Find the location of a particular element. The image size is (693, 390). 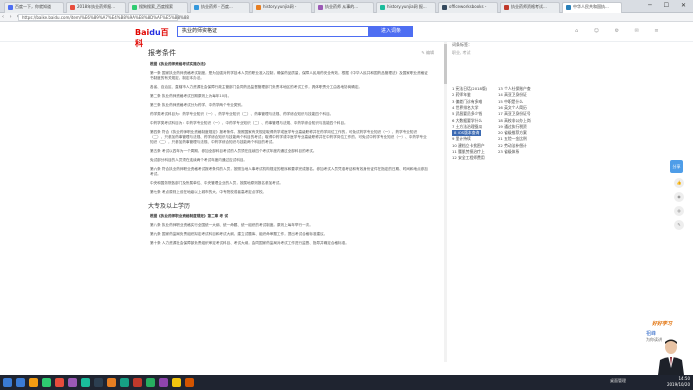

video-logo: 好好学习 is located at coordinates (662, 324).